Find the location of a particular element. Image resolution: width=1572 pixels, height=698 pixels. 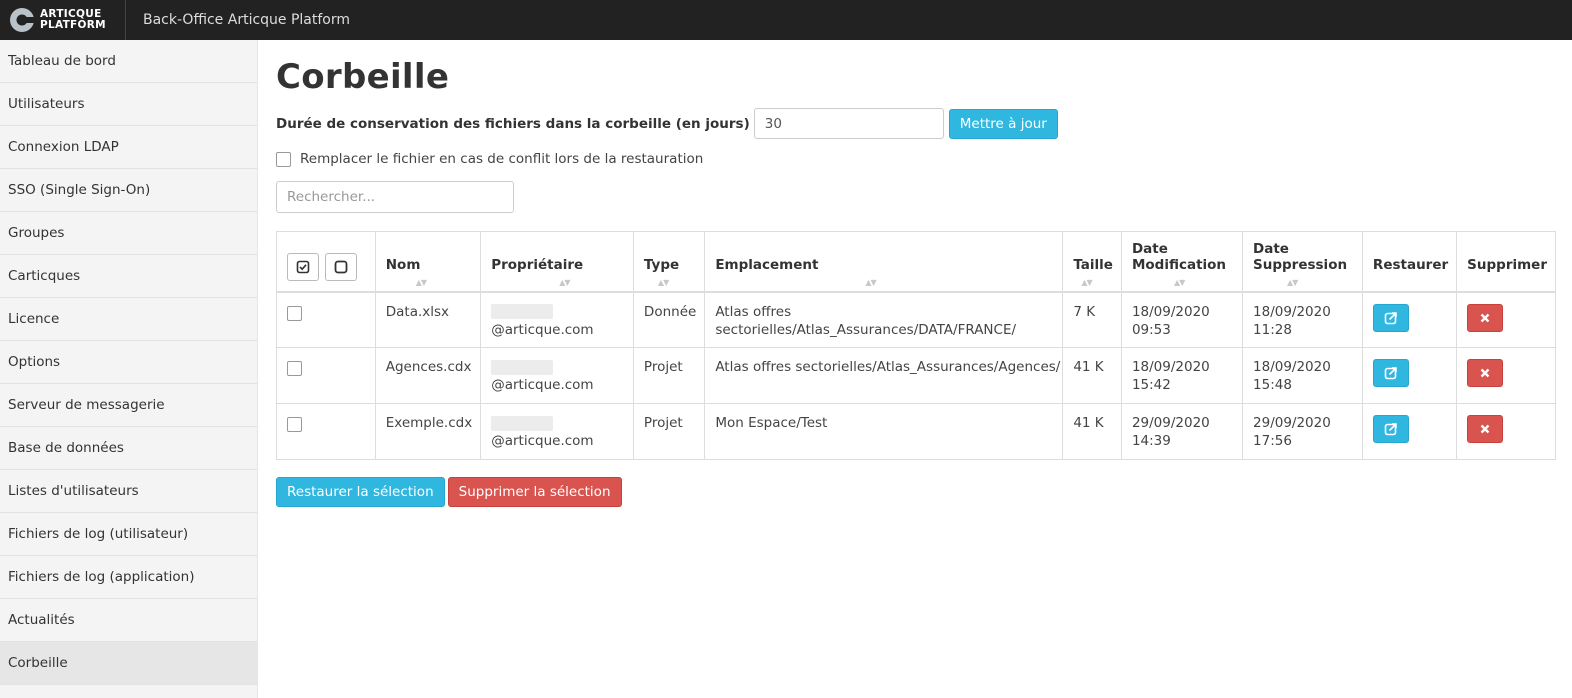

header-modified-line1: Date is located at coordinates (1149, 248).